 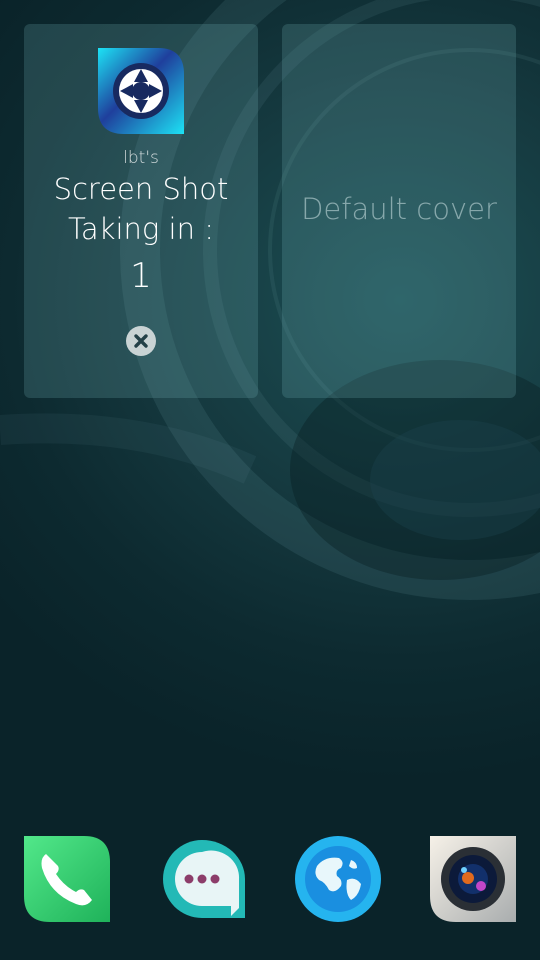 What do you see at coordinates (473, 879) in the screenshot?
I see `camera-icon` at bounding box center [473, 879].